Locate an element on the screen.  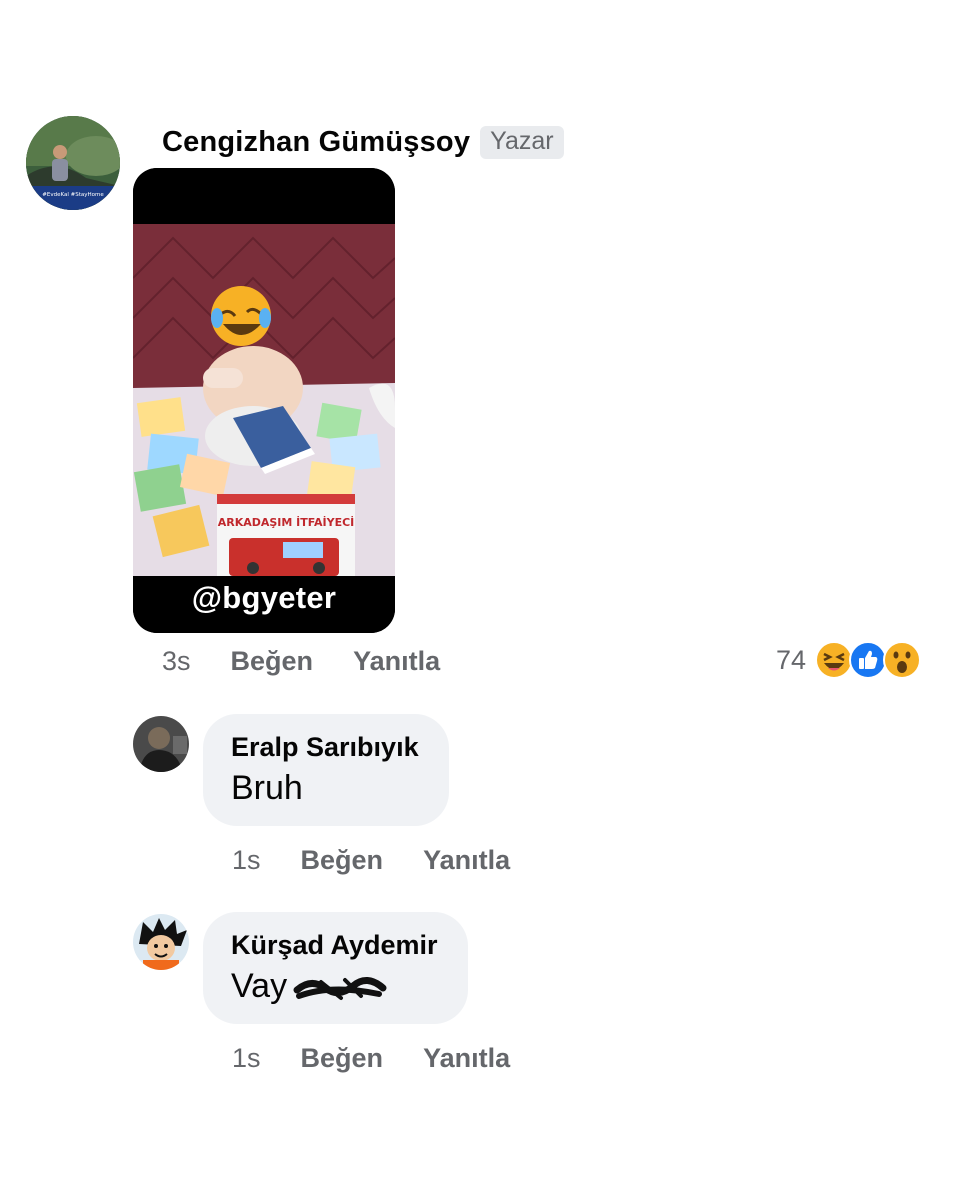
like-button: Beğen is located at coordinates (272, 661).